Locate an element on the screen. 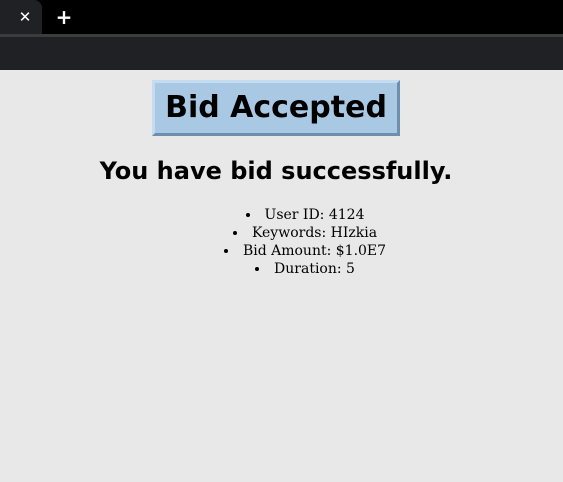  close-icon: ✕ is located at coordinates (25, 17).